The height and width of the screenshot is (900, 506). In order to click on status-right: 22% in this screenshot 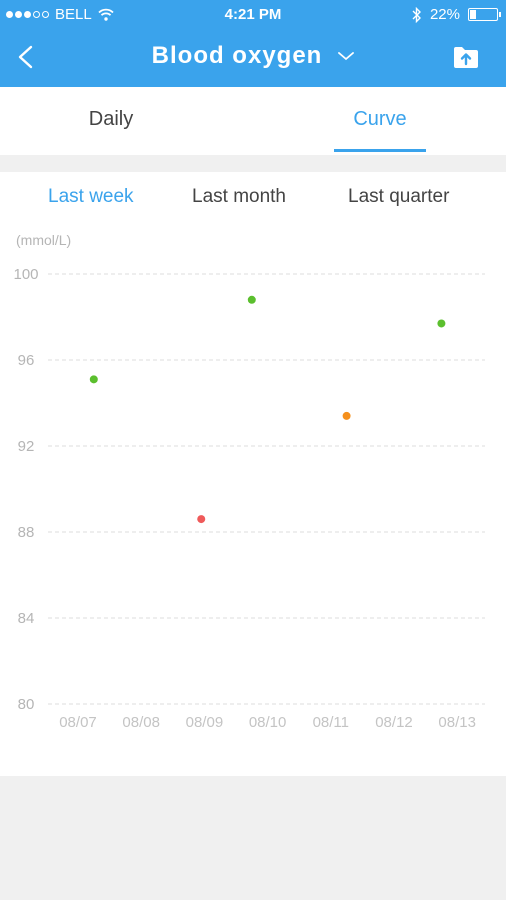, I will do `click(456, 14)`.